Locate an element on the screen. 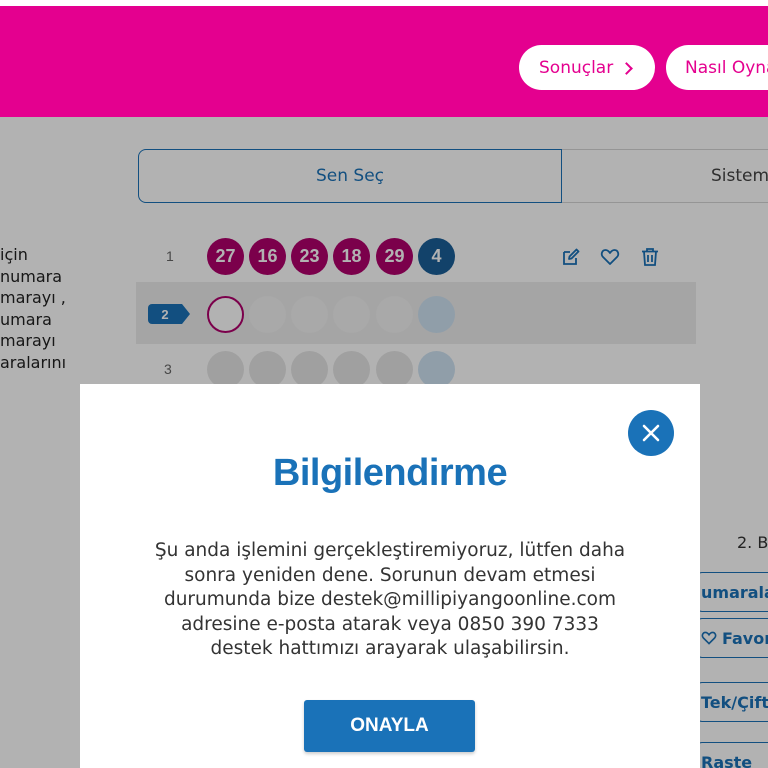 Image resolution: width=768 pixels, height=768 pixels. how-to-play-label: Nasıl Oynanır is located at coordinates (726, 67).